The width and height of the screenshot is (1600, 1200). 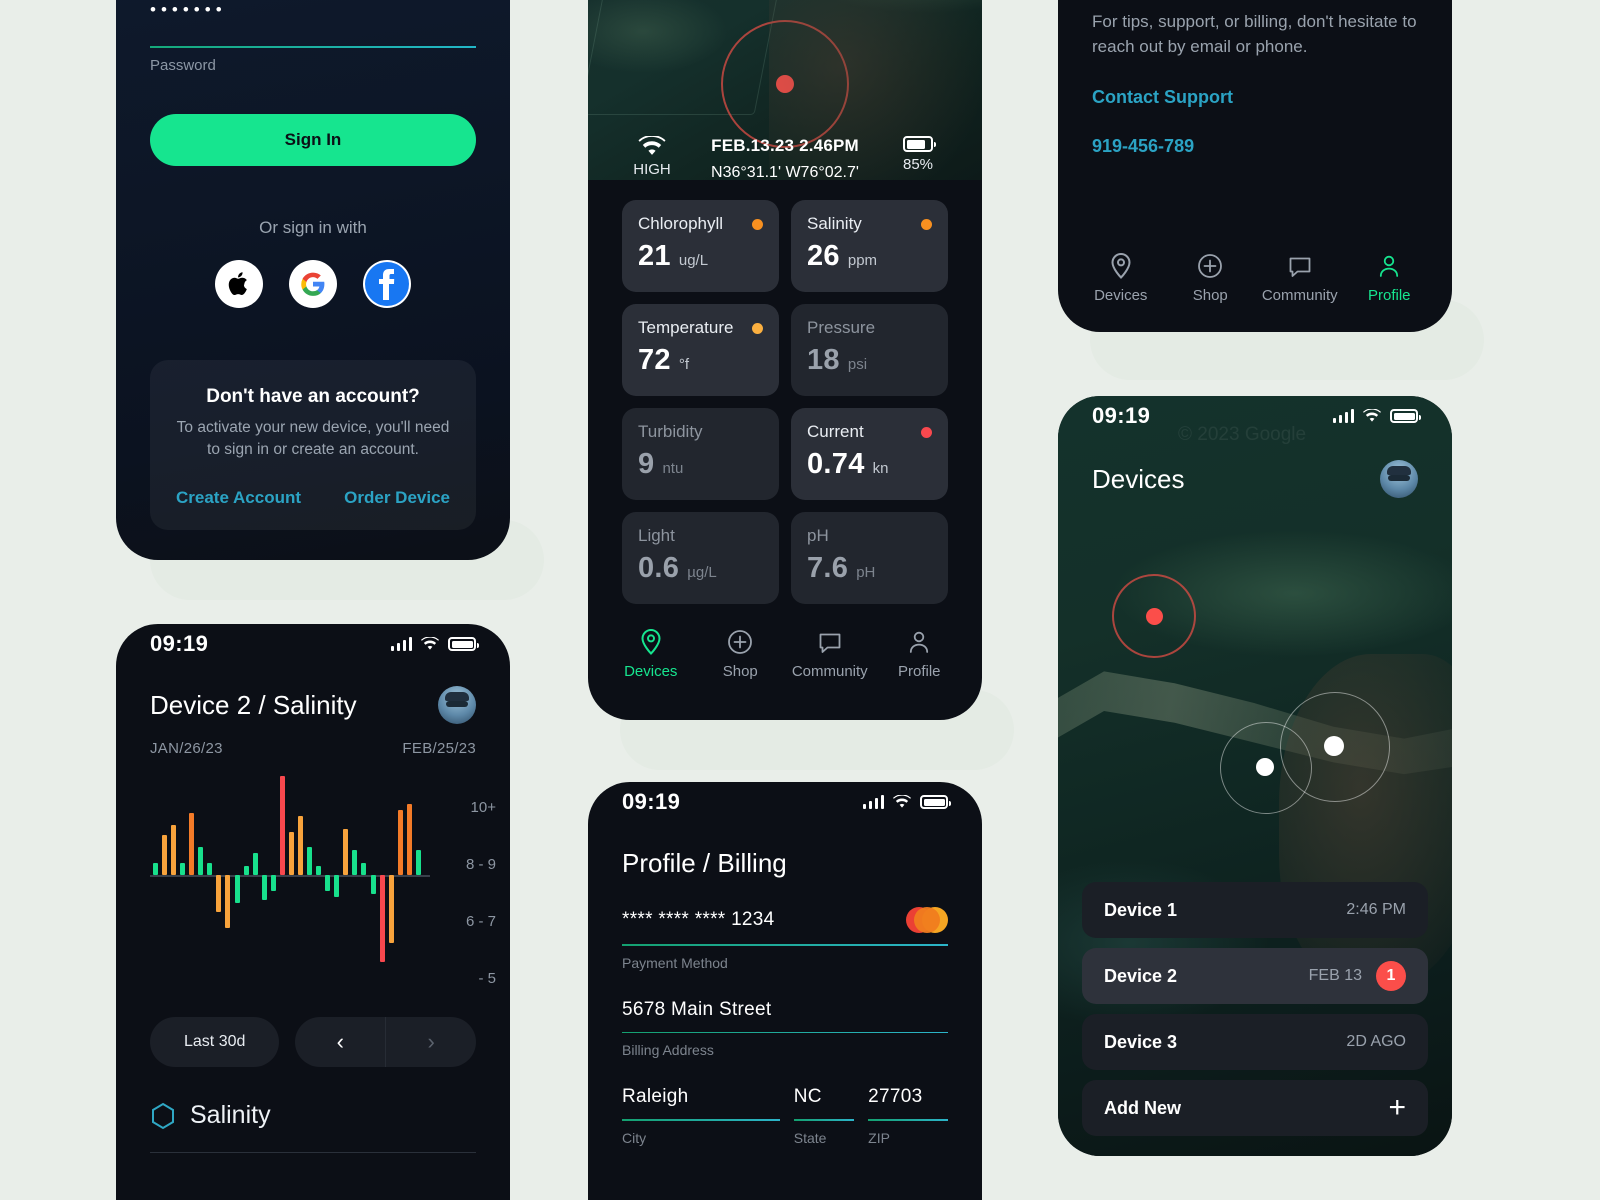 What do you see at coordinates (681, 223) in the screenshot?
I see `sensor-name: Chlorophyll` at bounding box center [681, 223].